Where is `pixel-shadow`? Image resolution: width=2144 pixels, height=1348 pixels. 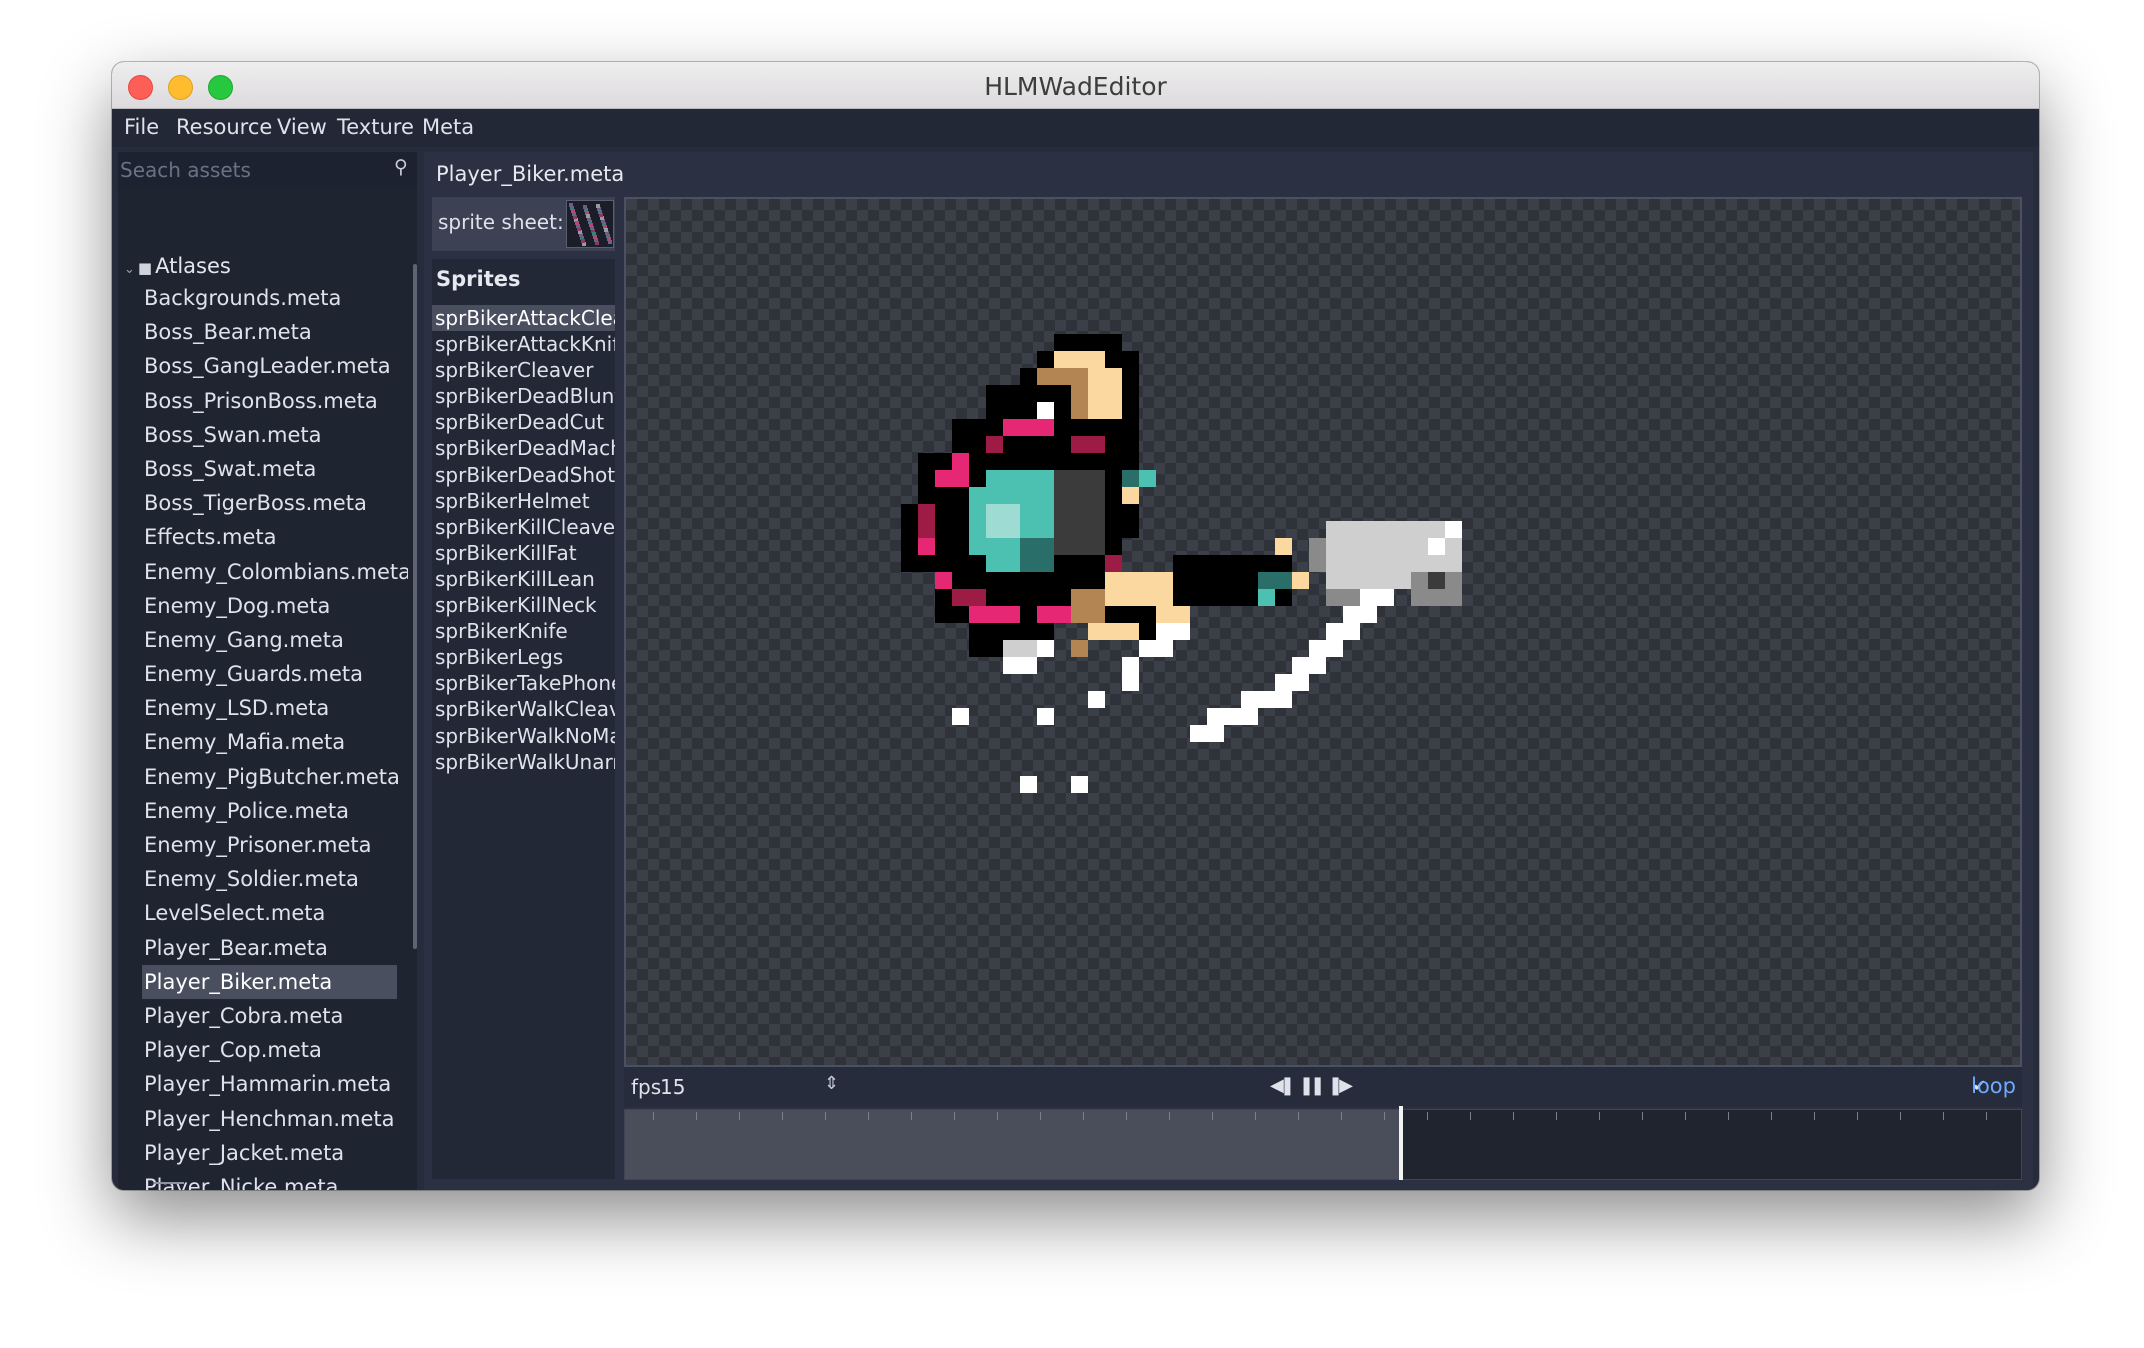 pixel-shadow is located at coordinates (1079, 512).